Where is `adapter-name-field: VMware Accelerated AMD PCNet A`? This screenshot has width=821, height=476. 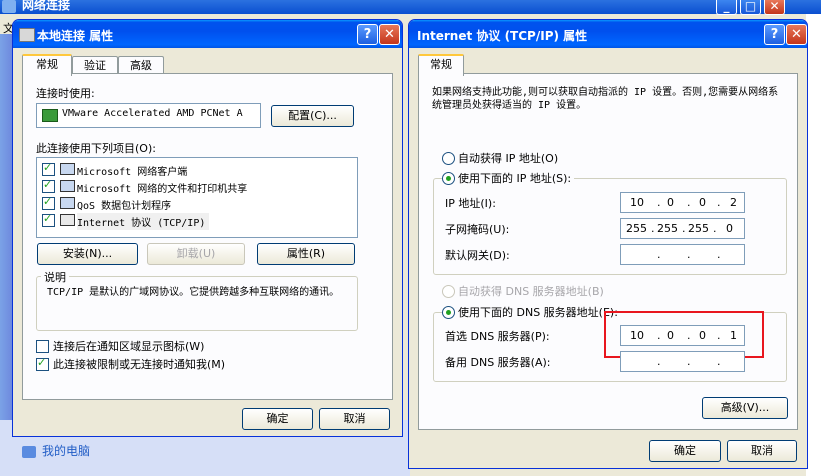 adapter-name-field: VMware Accelerated AMD PCNet A is located at coordinates (148, 115).